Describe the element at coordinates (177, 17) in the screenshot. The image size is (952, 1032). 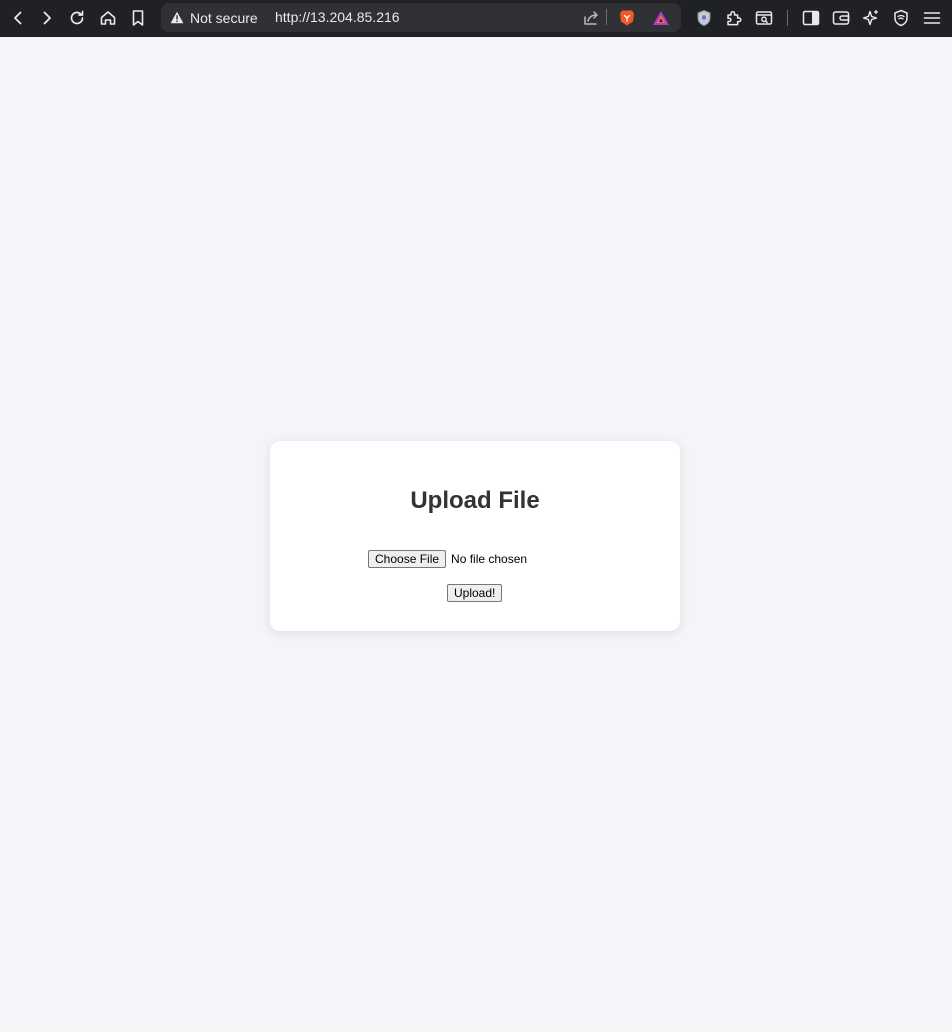
I see `warning-icon` at that location.